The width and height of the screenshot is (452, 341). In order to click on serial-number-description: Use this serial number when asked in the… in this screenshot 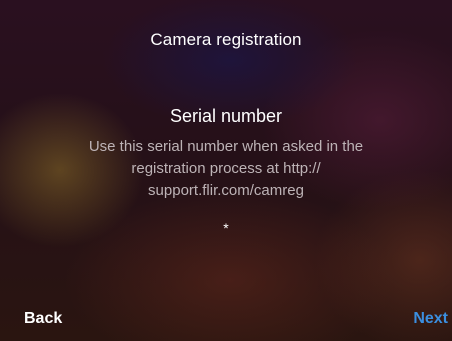, I will do `click(226, 168)`.